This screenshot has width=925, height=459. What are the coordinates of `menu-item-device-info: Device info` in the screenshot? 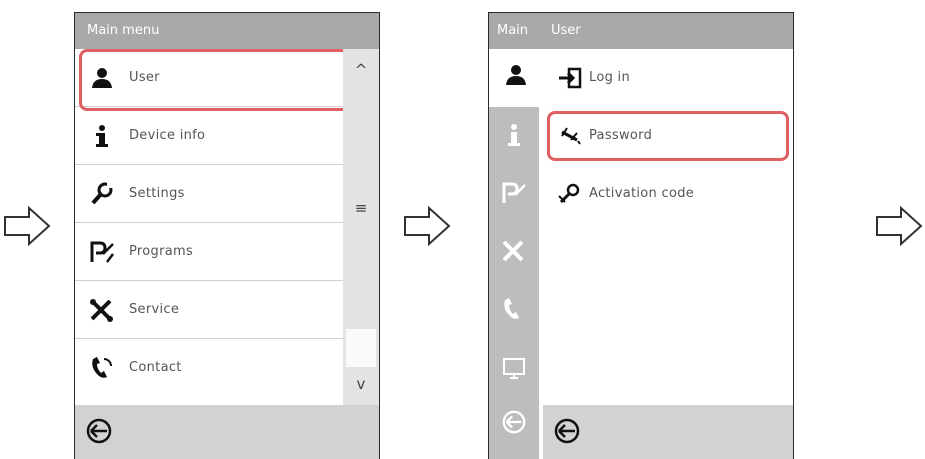 It's located at (210, 136).